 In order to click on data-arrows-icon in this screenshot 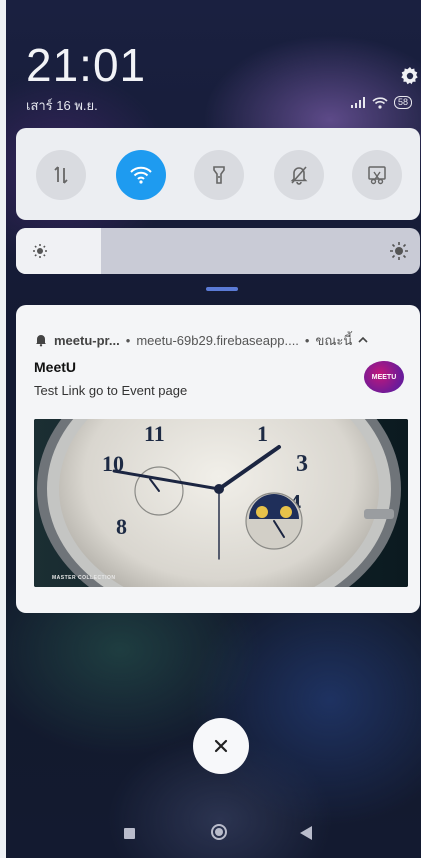, I will do `click(61, 175)`.